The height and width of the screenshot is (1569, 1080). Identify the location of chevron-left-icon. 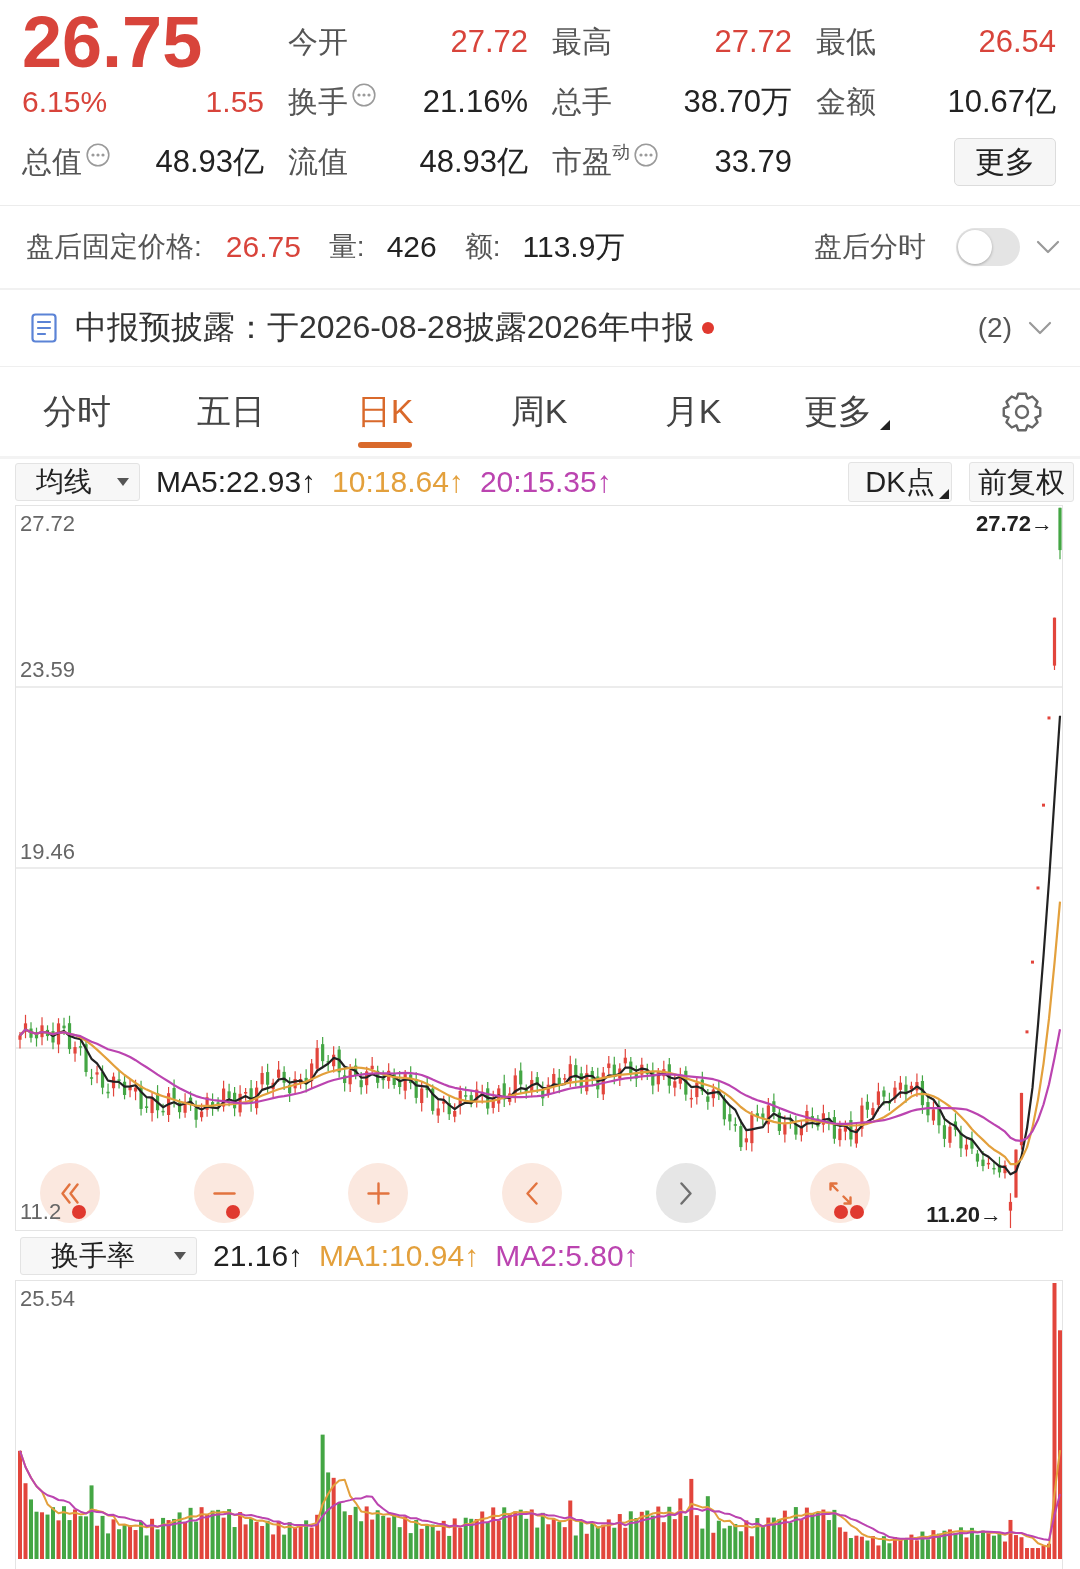
(532, 1193).